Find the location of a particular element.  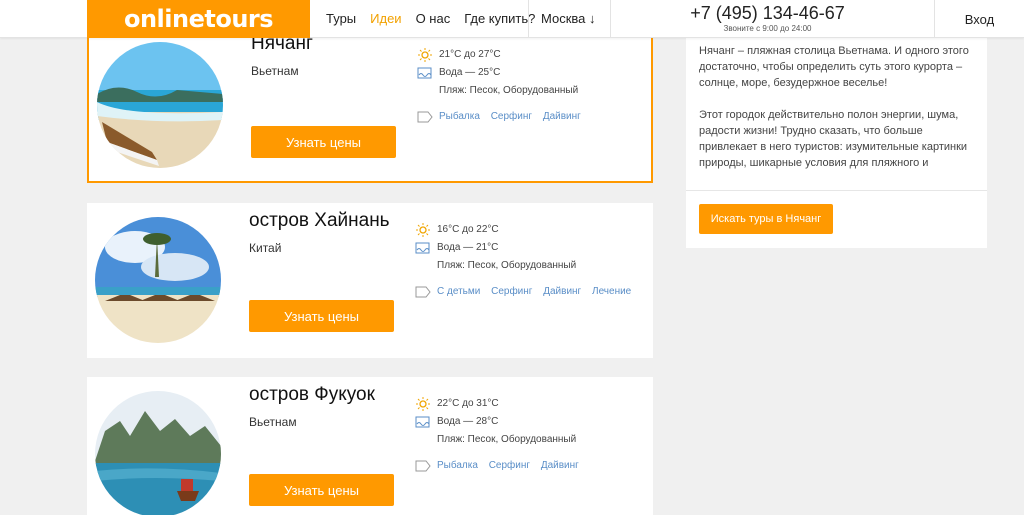

activity-tags: С детьми Серфинг Дайвинг Лечение is located at coordinates (527, 292).